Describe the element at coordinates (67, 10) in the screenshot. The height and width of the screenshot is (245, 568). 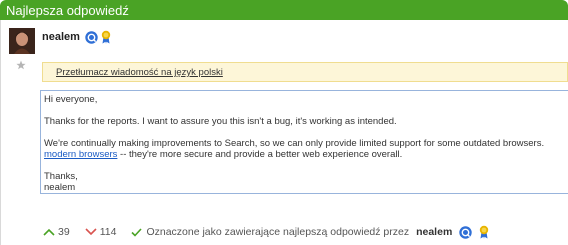
I see `best-answer-title: Najlepsza odpowiedź` at that location.